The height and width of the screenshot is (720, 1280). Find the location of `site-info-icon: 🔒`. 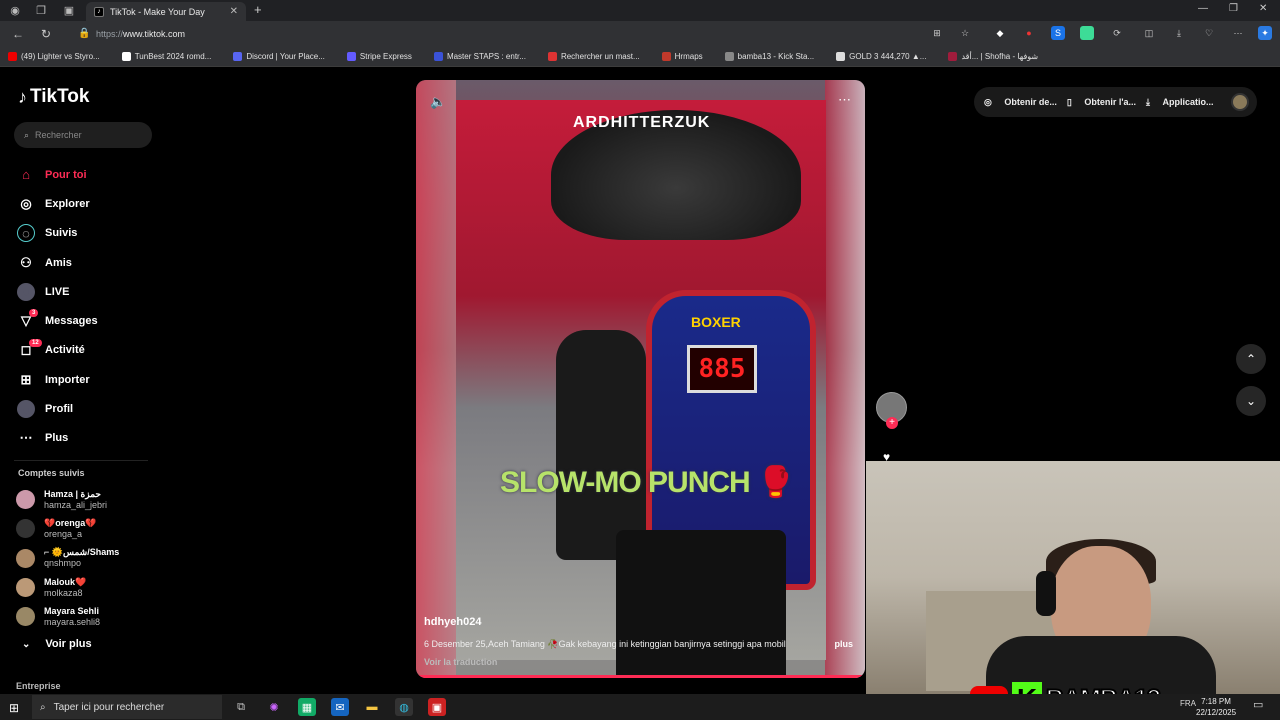

site-info-icon: 🔒 is located at coordinates (84, 33).